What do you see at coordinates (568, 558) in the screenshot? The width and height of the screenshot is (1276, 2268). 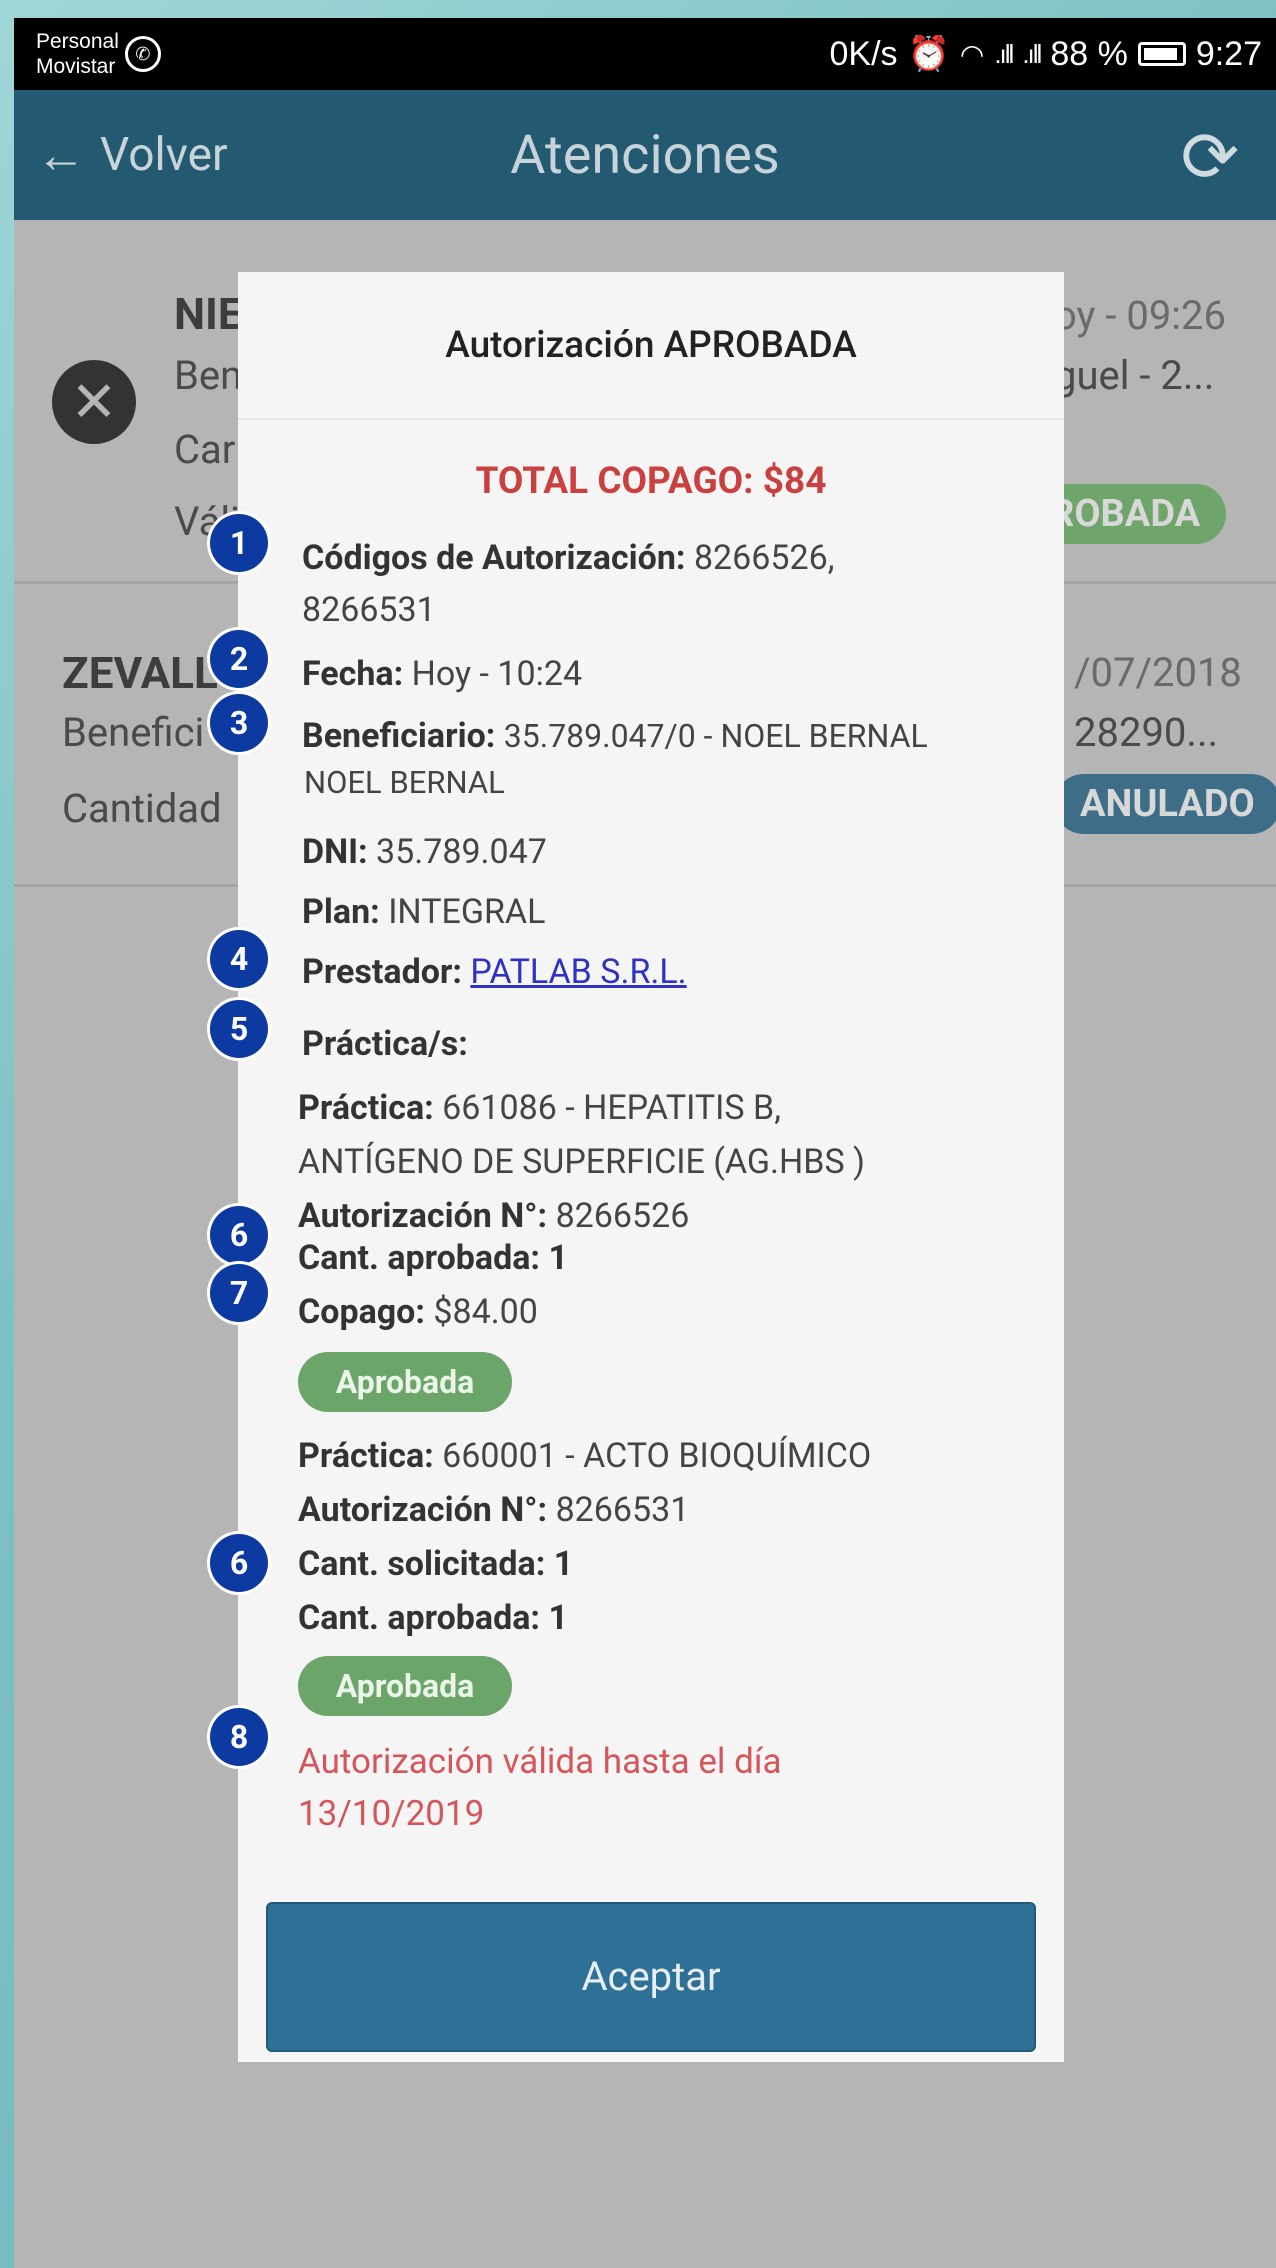 I see `codigos-line: Códigos de Autorización: 8266526,` at bounding box center [568, 558].